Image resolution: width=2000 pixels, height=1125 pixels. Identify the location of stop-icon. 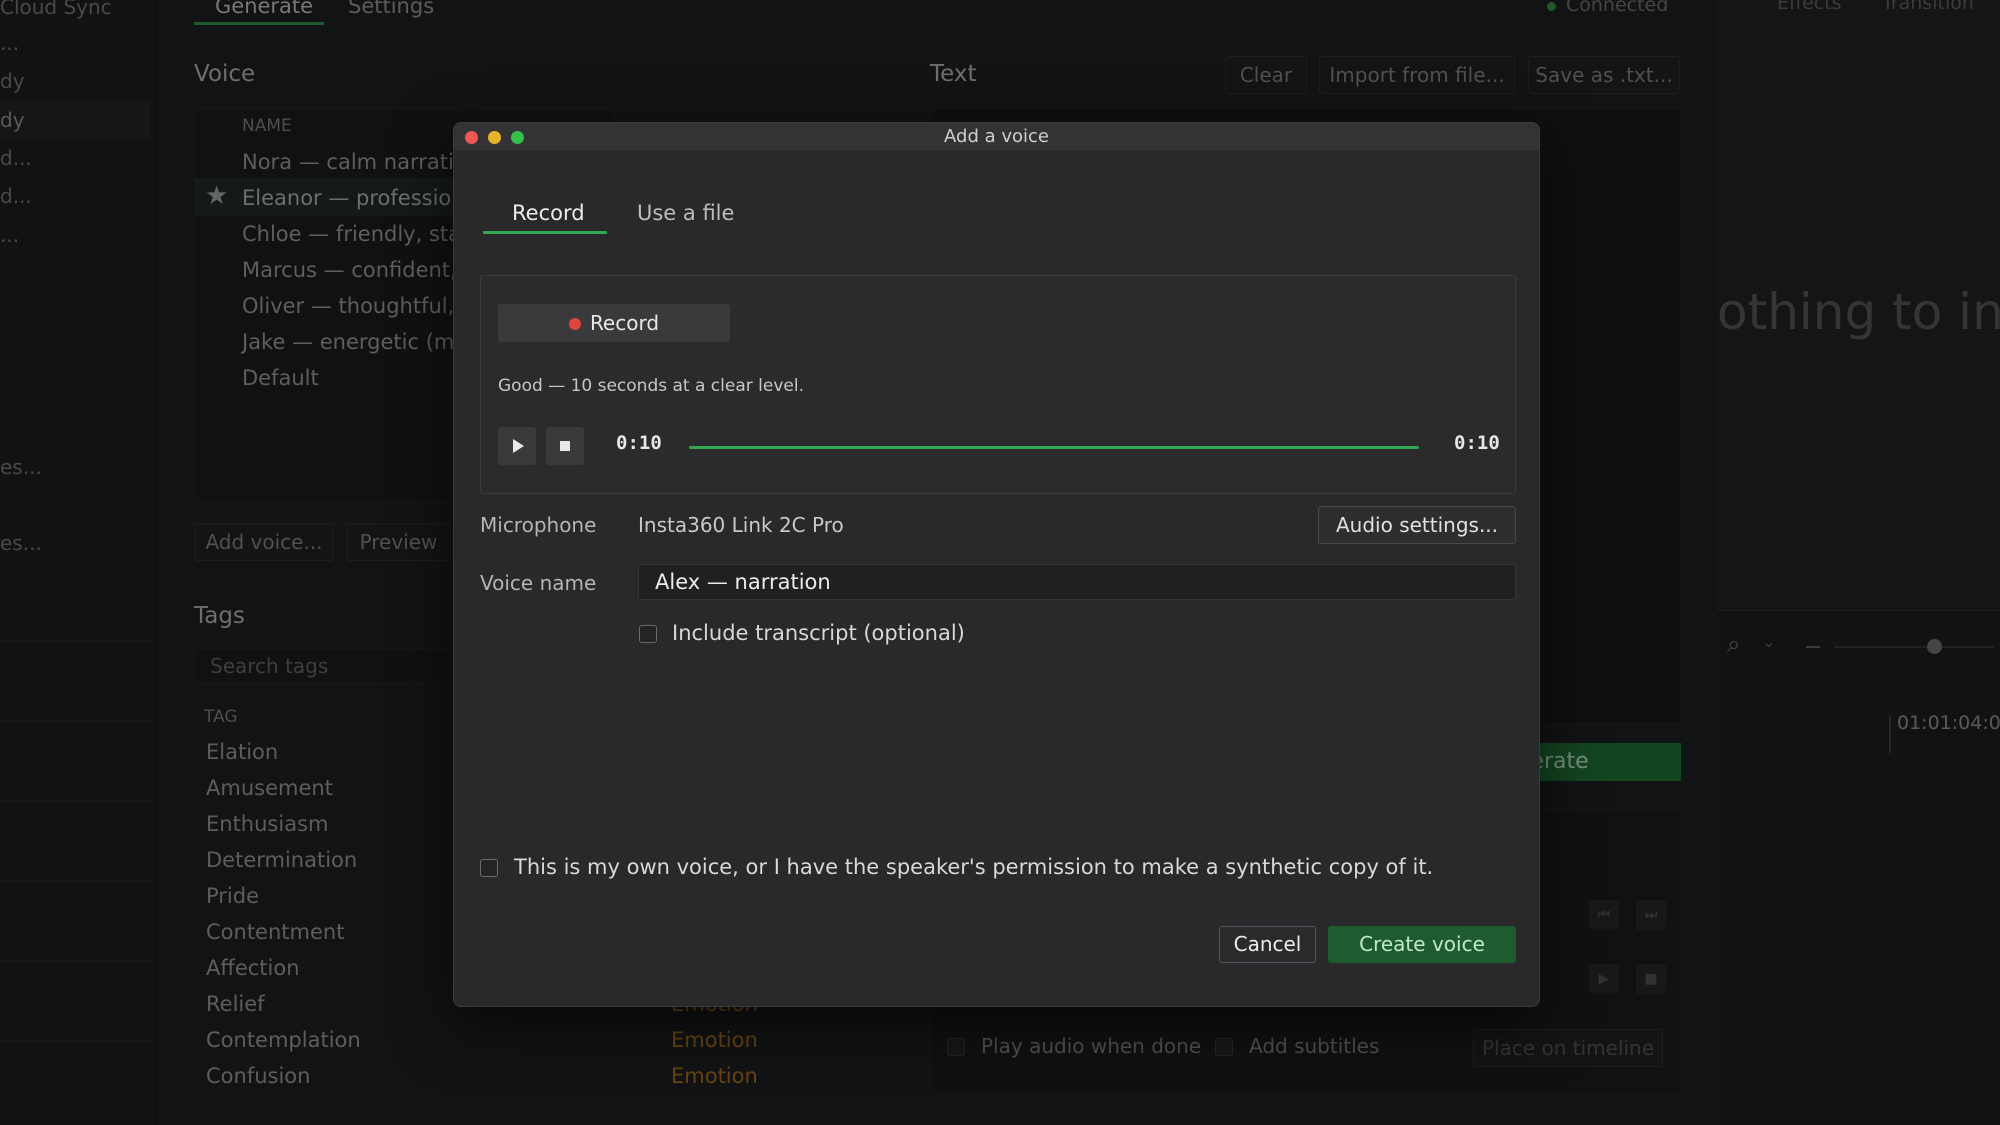
(565, 446).